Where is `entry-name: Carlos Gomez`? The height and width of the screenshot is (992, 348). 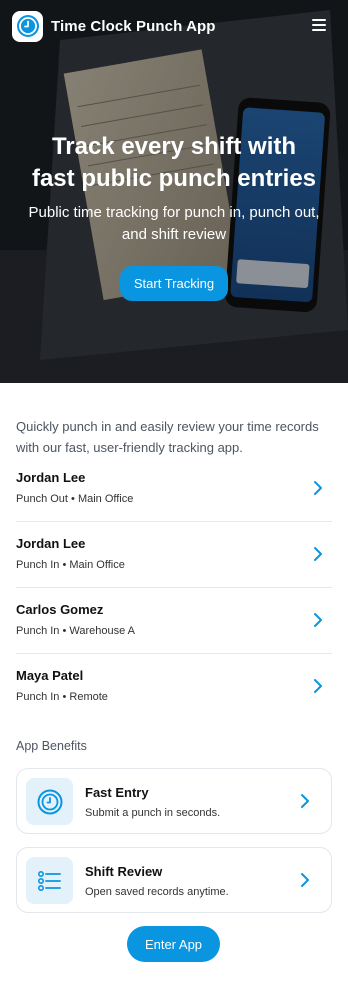
entry-name: Carlos Gomez is located at coordinates (60, 609).